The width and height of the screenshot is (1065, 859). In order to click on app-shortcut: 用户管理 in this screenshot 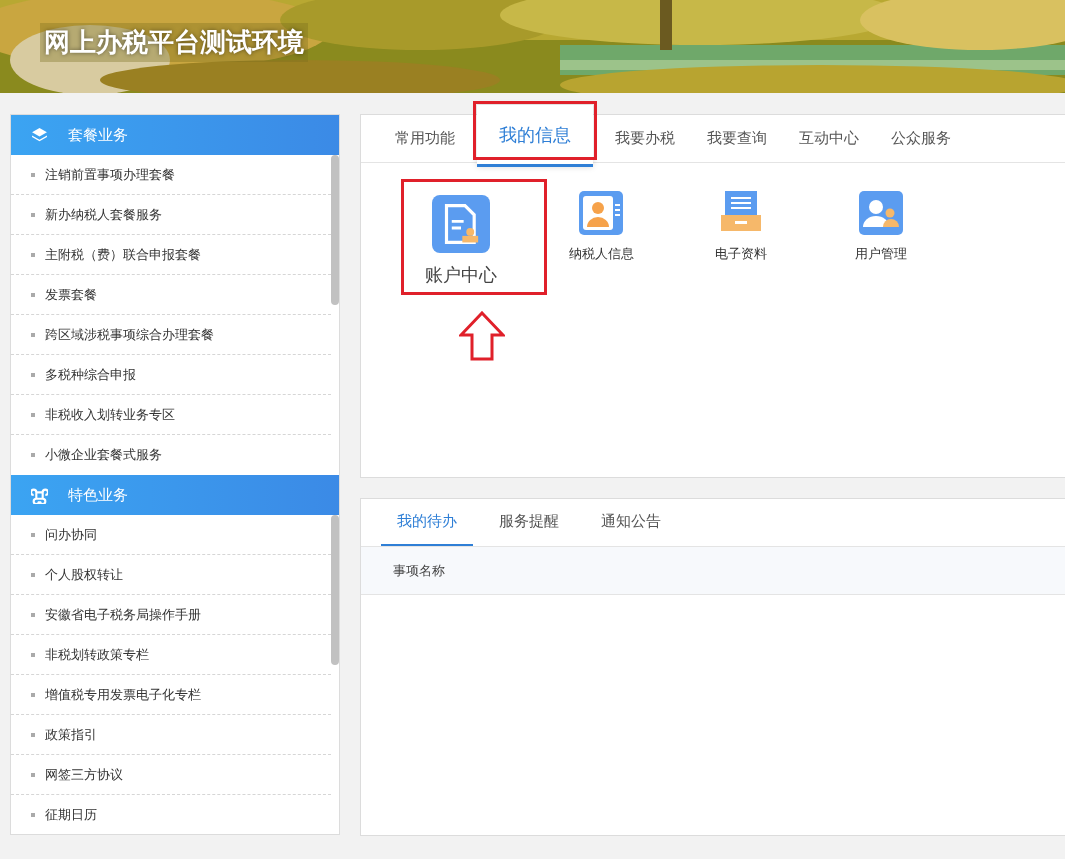, I will do `click(881, 239)`.